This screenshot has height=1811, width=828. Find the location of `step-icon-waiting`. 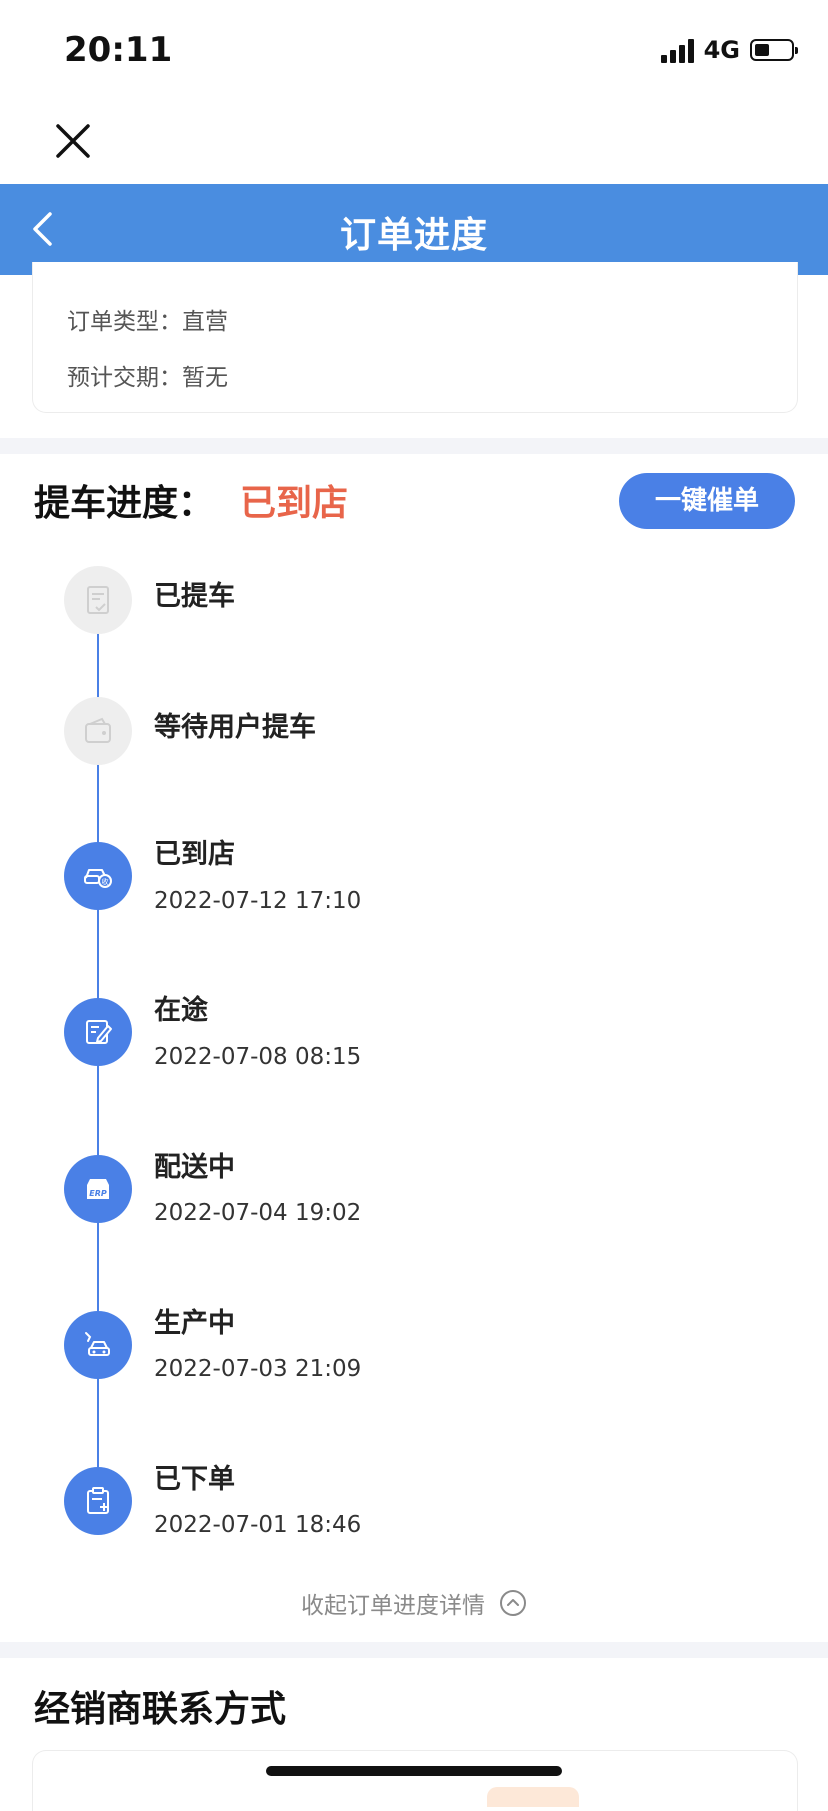

step-icon-waiting is located at coordinates (98, 731).